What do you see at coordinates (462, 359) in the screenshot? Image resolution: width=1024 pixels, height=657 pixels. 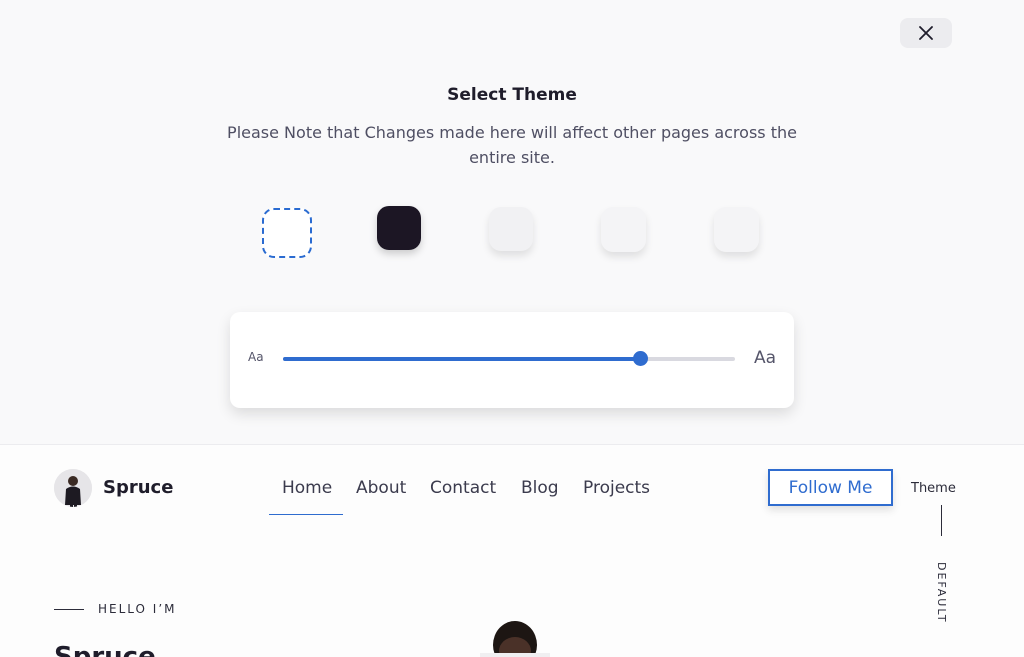 I see `slider-fill` at bounding box center [462, 359].